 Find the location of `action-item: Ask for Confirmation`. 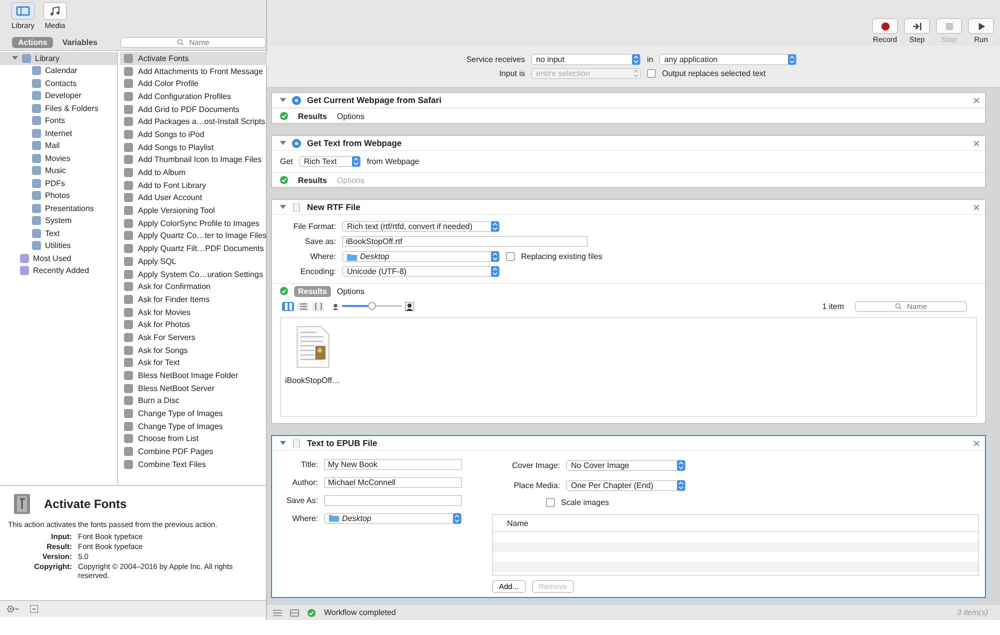

action-item: Ask for Confirmation is located at coordinates (193, 287).